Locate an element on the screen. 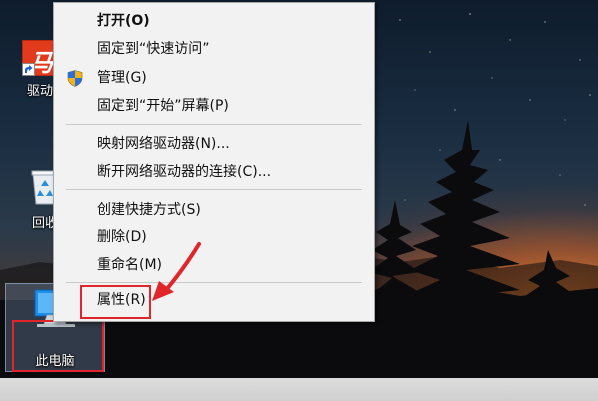  red-arrow-icon is located at coordinates (176, 271).